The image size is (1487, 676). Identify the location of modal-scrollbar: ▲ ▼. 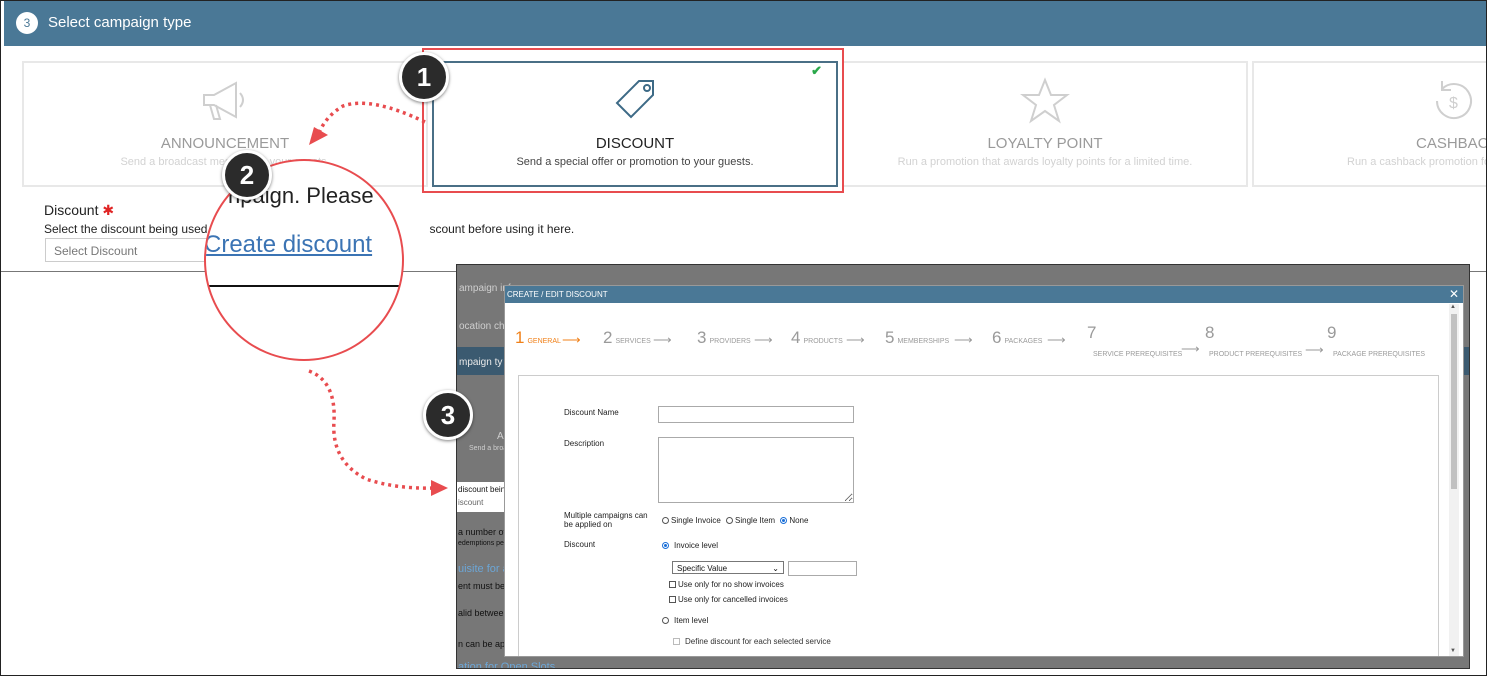
(1454, 480).